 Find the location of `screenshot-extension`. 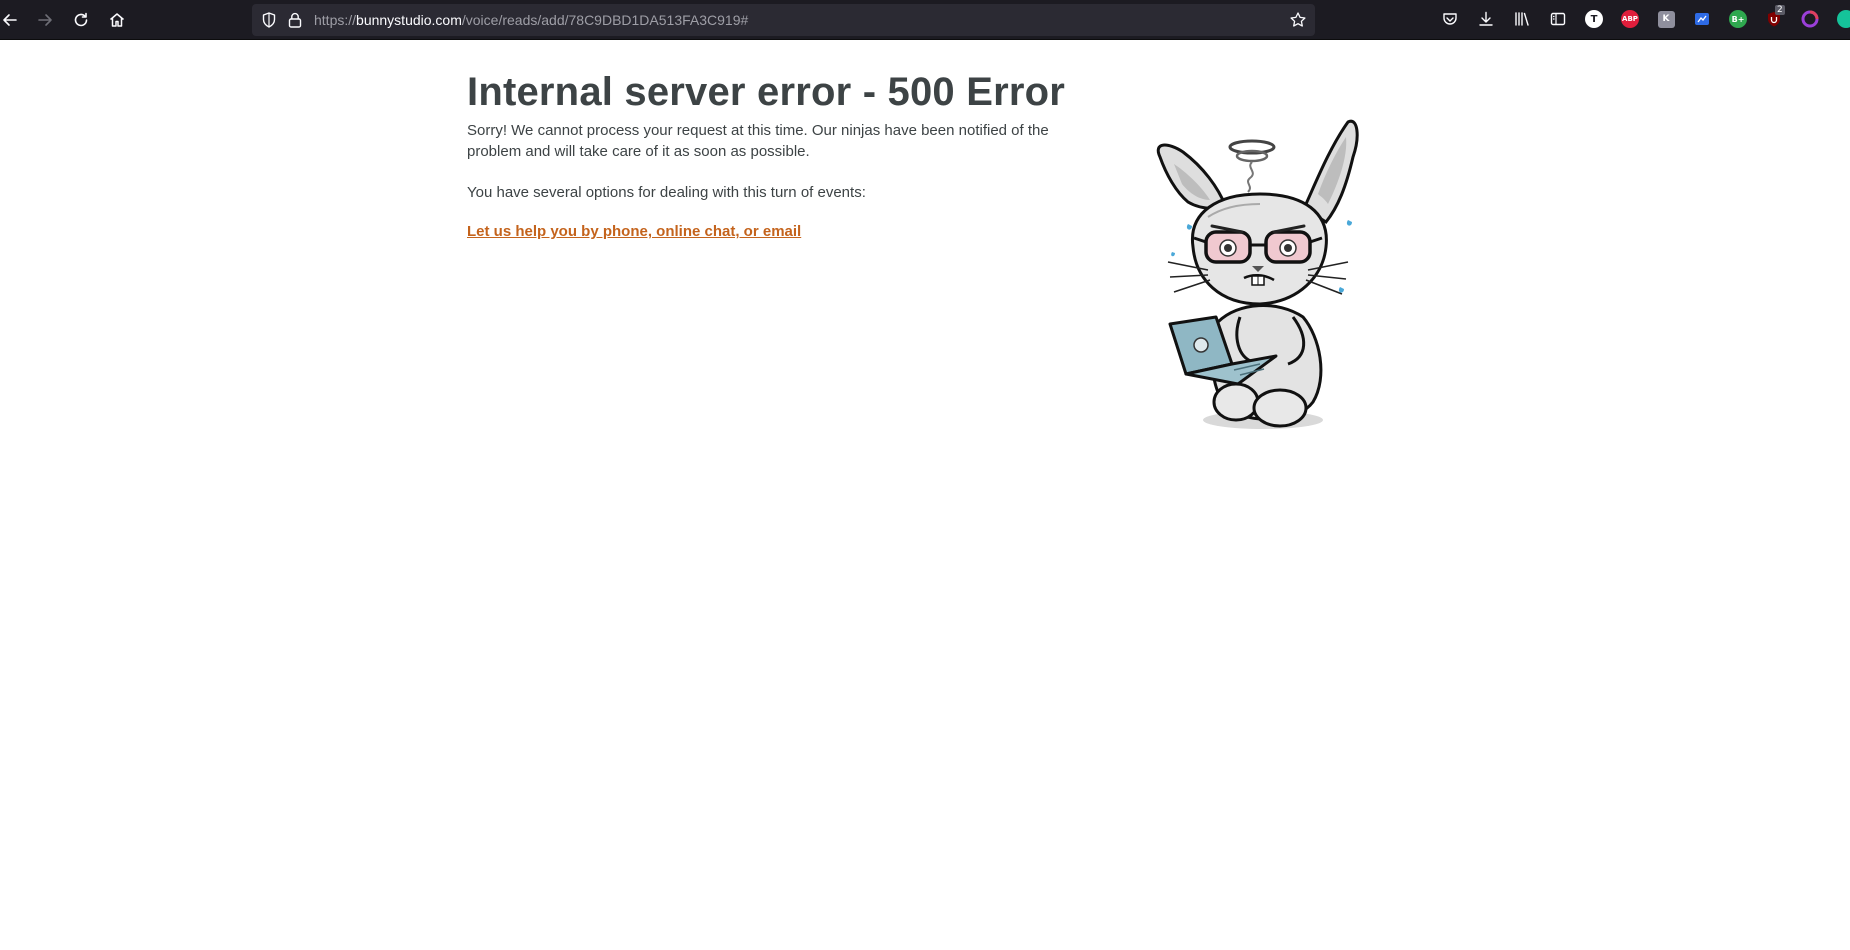

screenshot-extension is located at coordinates (1702, 19).